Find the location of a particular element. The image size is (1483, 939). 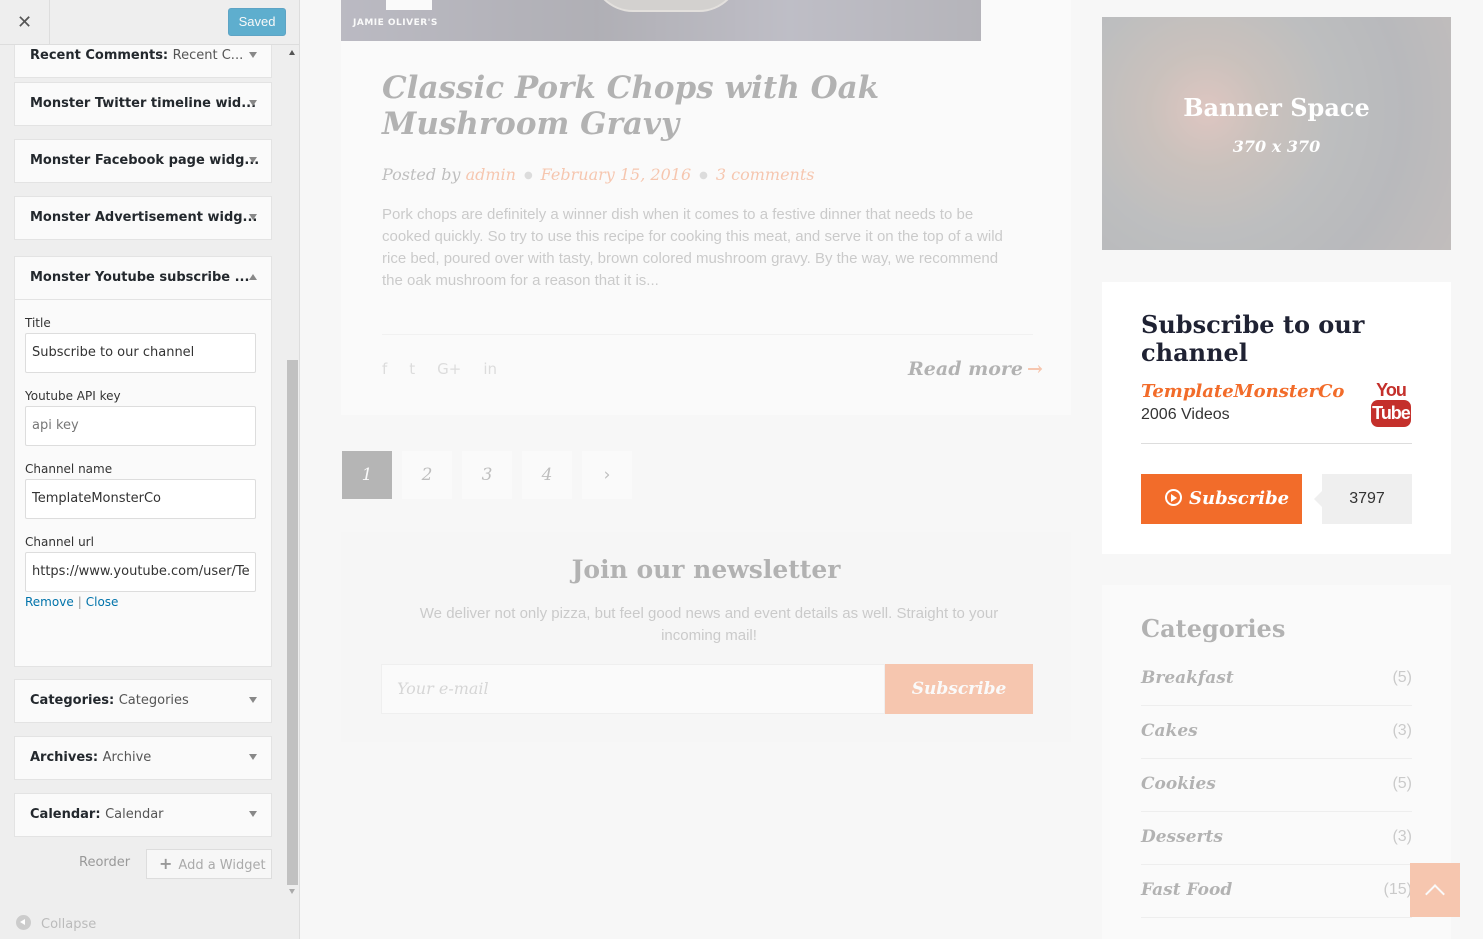

newsletter-subscribe-button: Subscribe is located at coordinates (959, 689).